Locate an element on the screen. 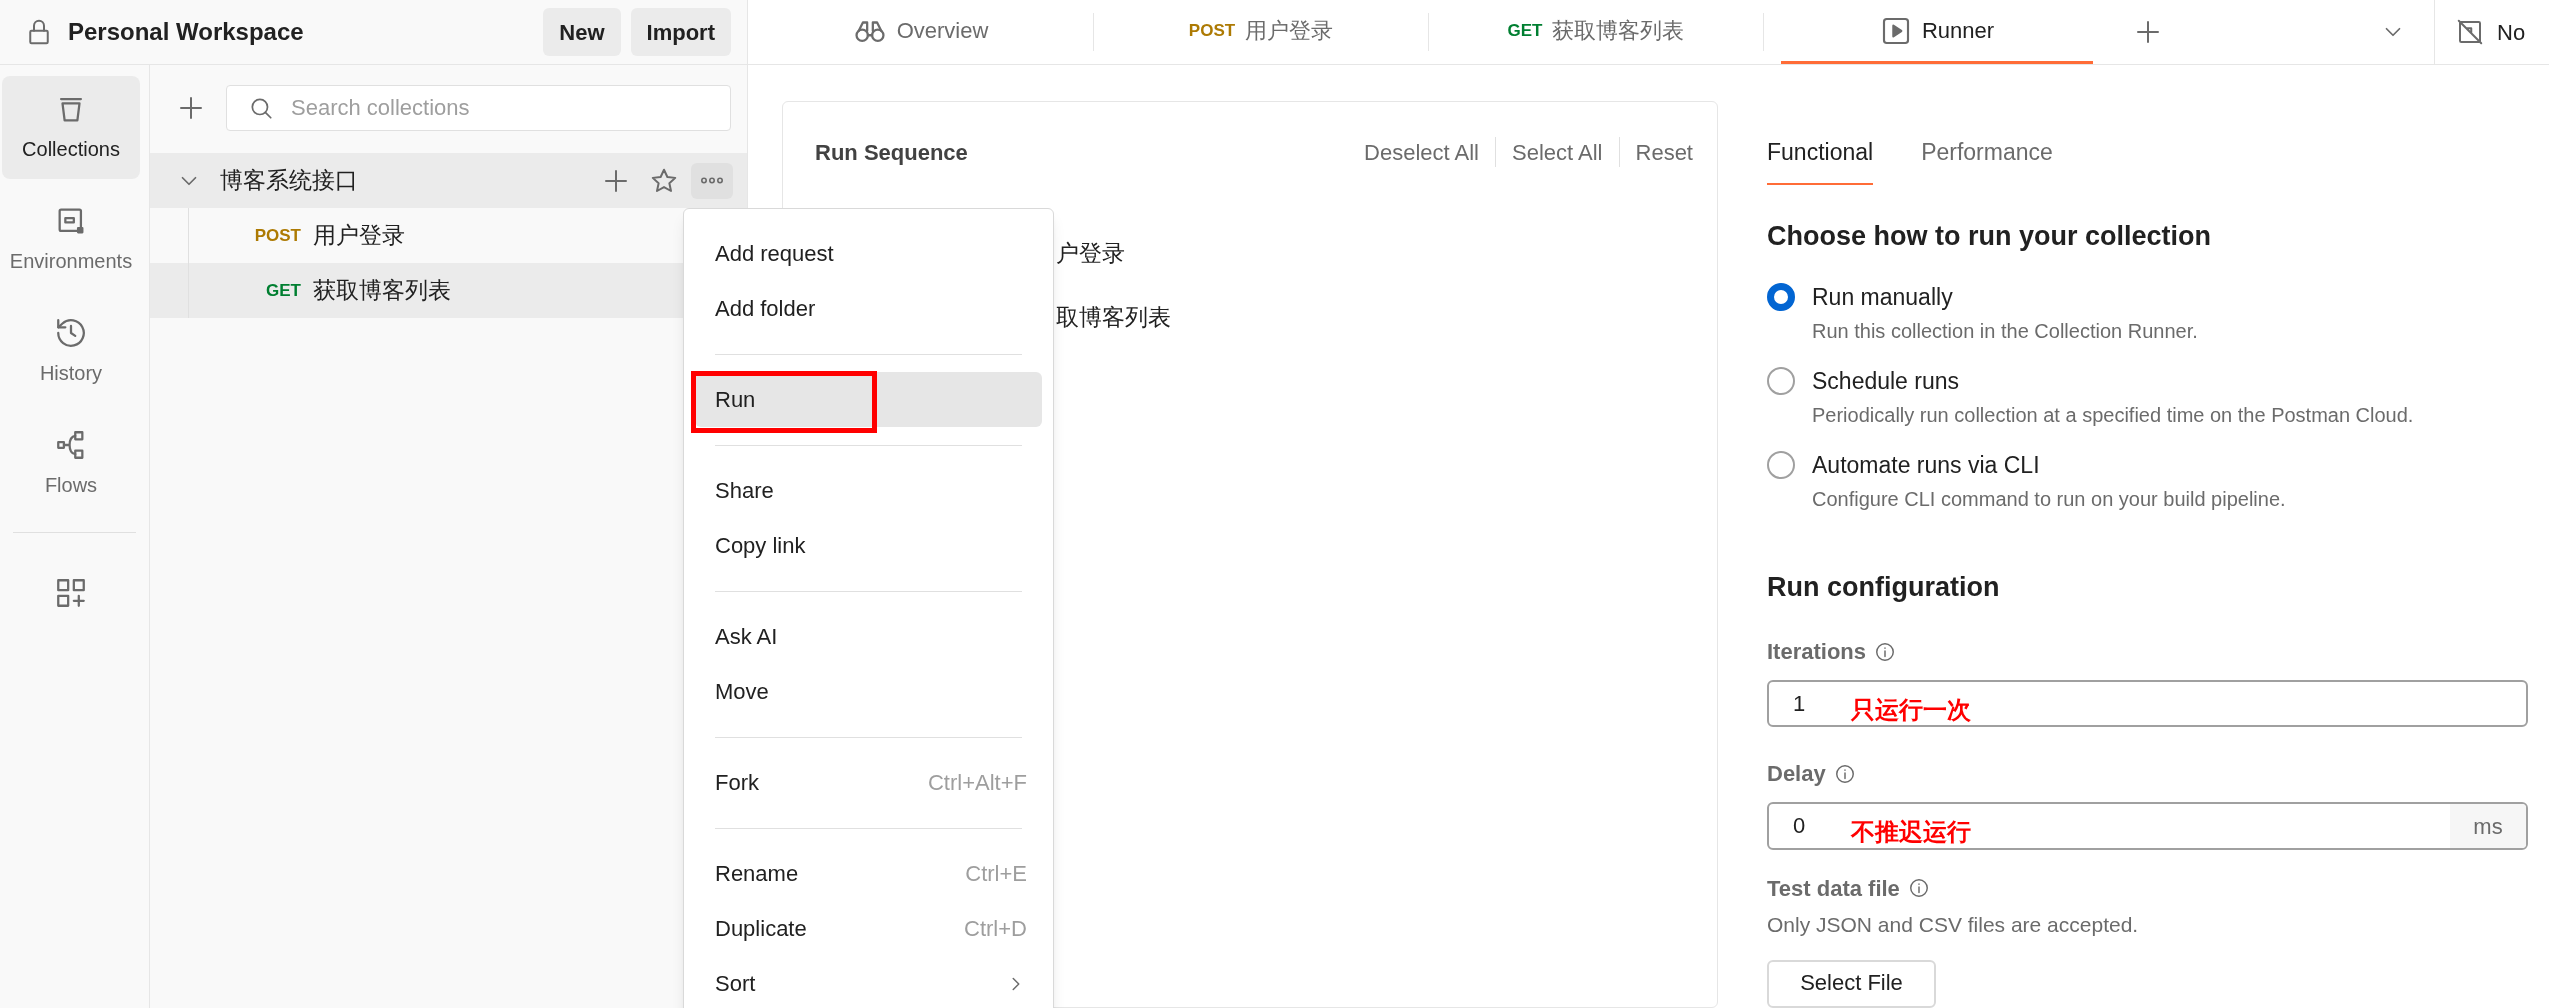 This screenshot has width=2549, height=1008. section-title: Run Sequence is located at coordinates (892, 152).